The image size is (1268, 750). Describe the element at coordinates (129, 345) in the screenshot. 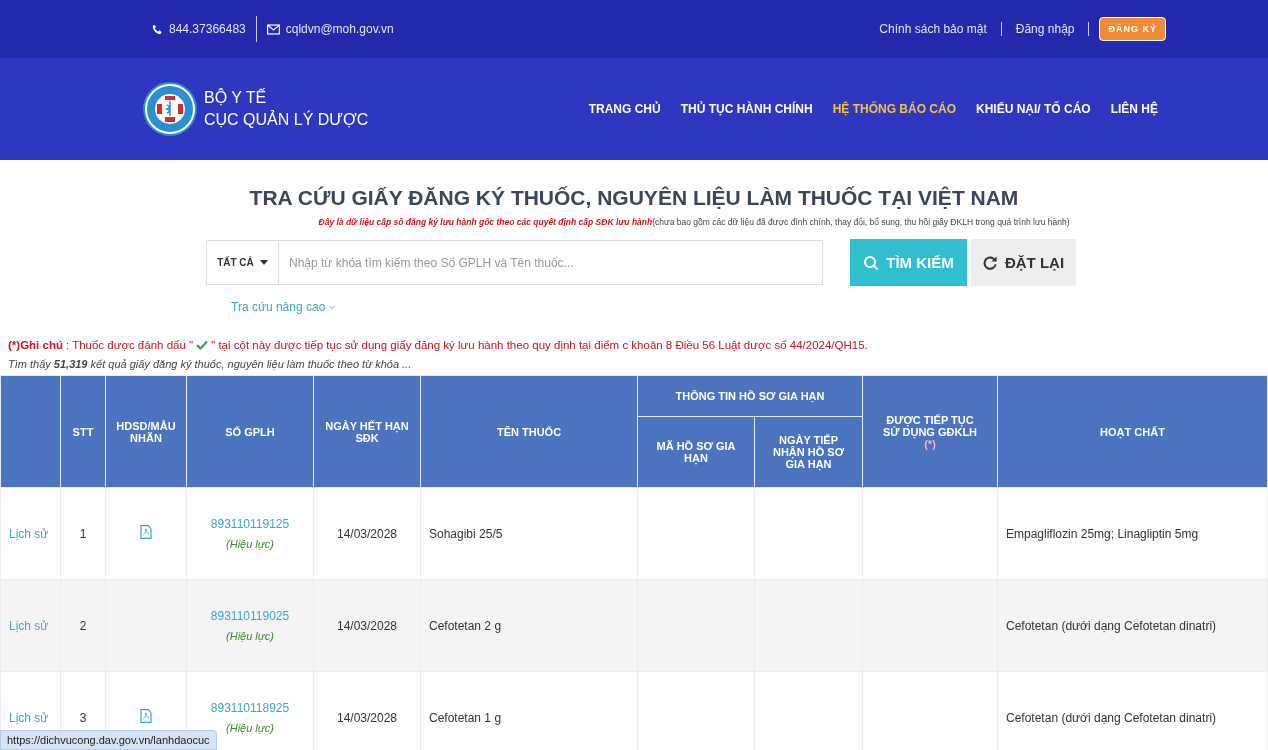

I see `note-text: : Thuốc được đánh dấu "` at that location.